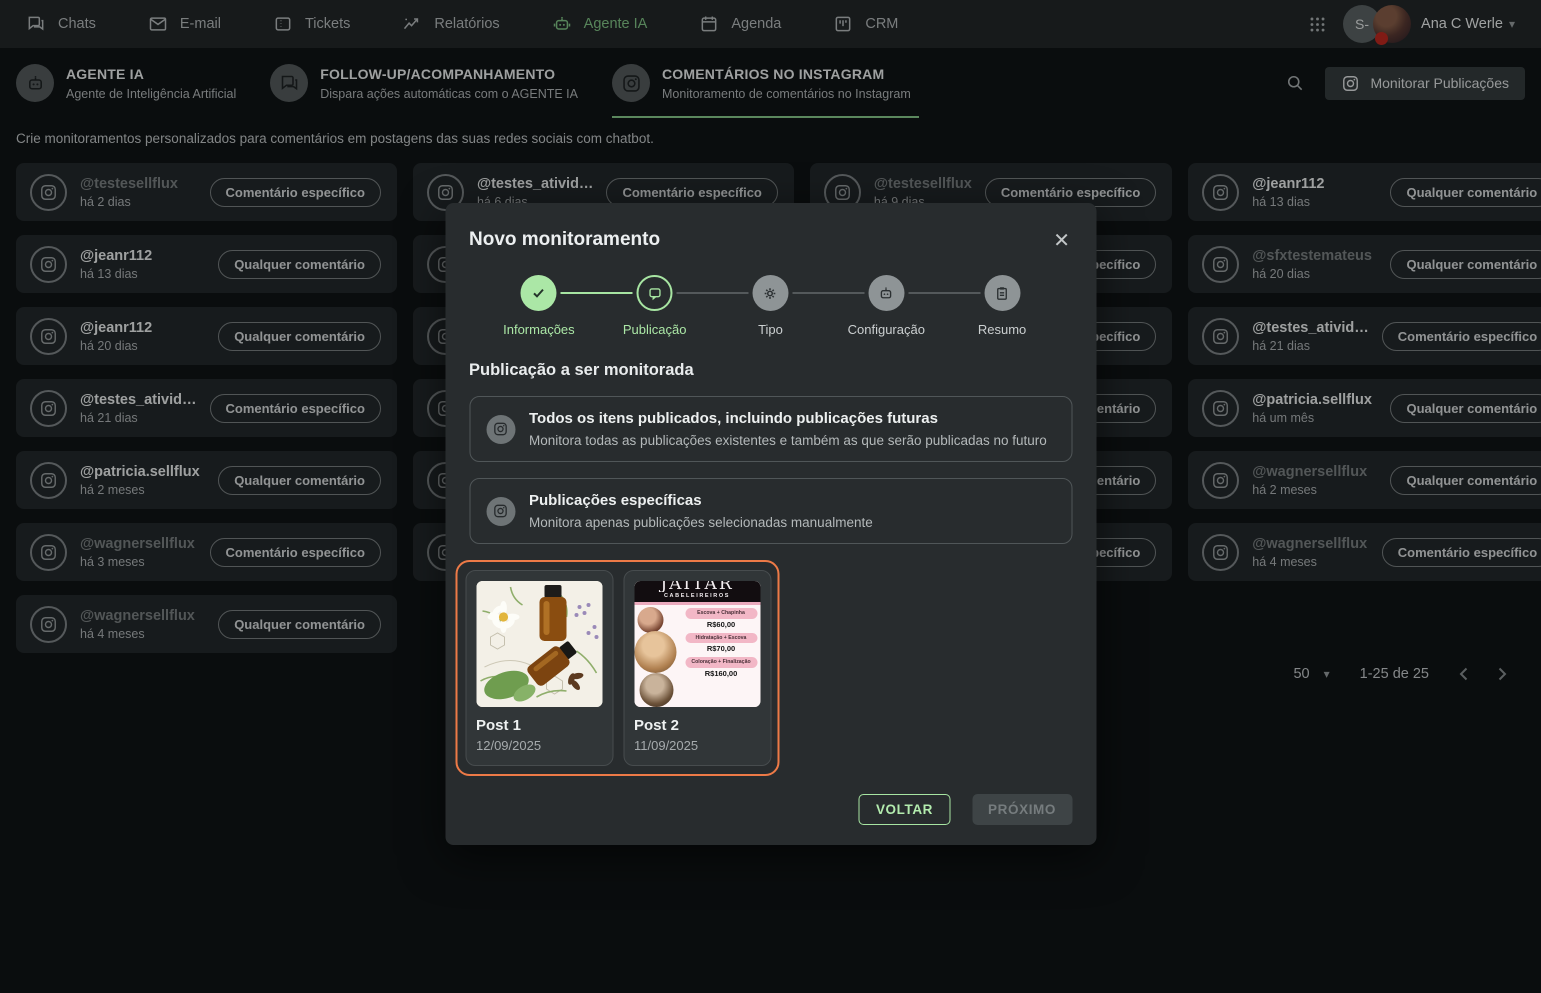  What do you see at coordinates (697, 586) in the screenshot?
I see `flyer-brand-text: JAITAR` at bounding box center [697, 586].